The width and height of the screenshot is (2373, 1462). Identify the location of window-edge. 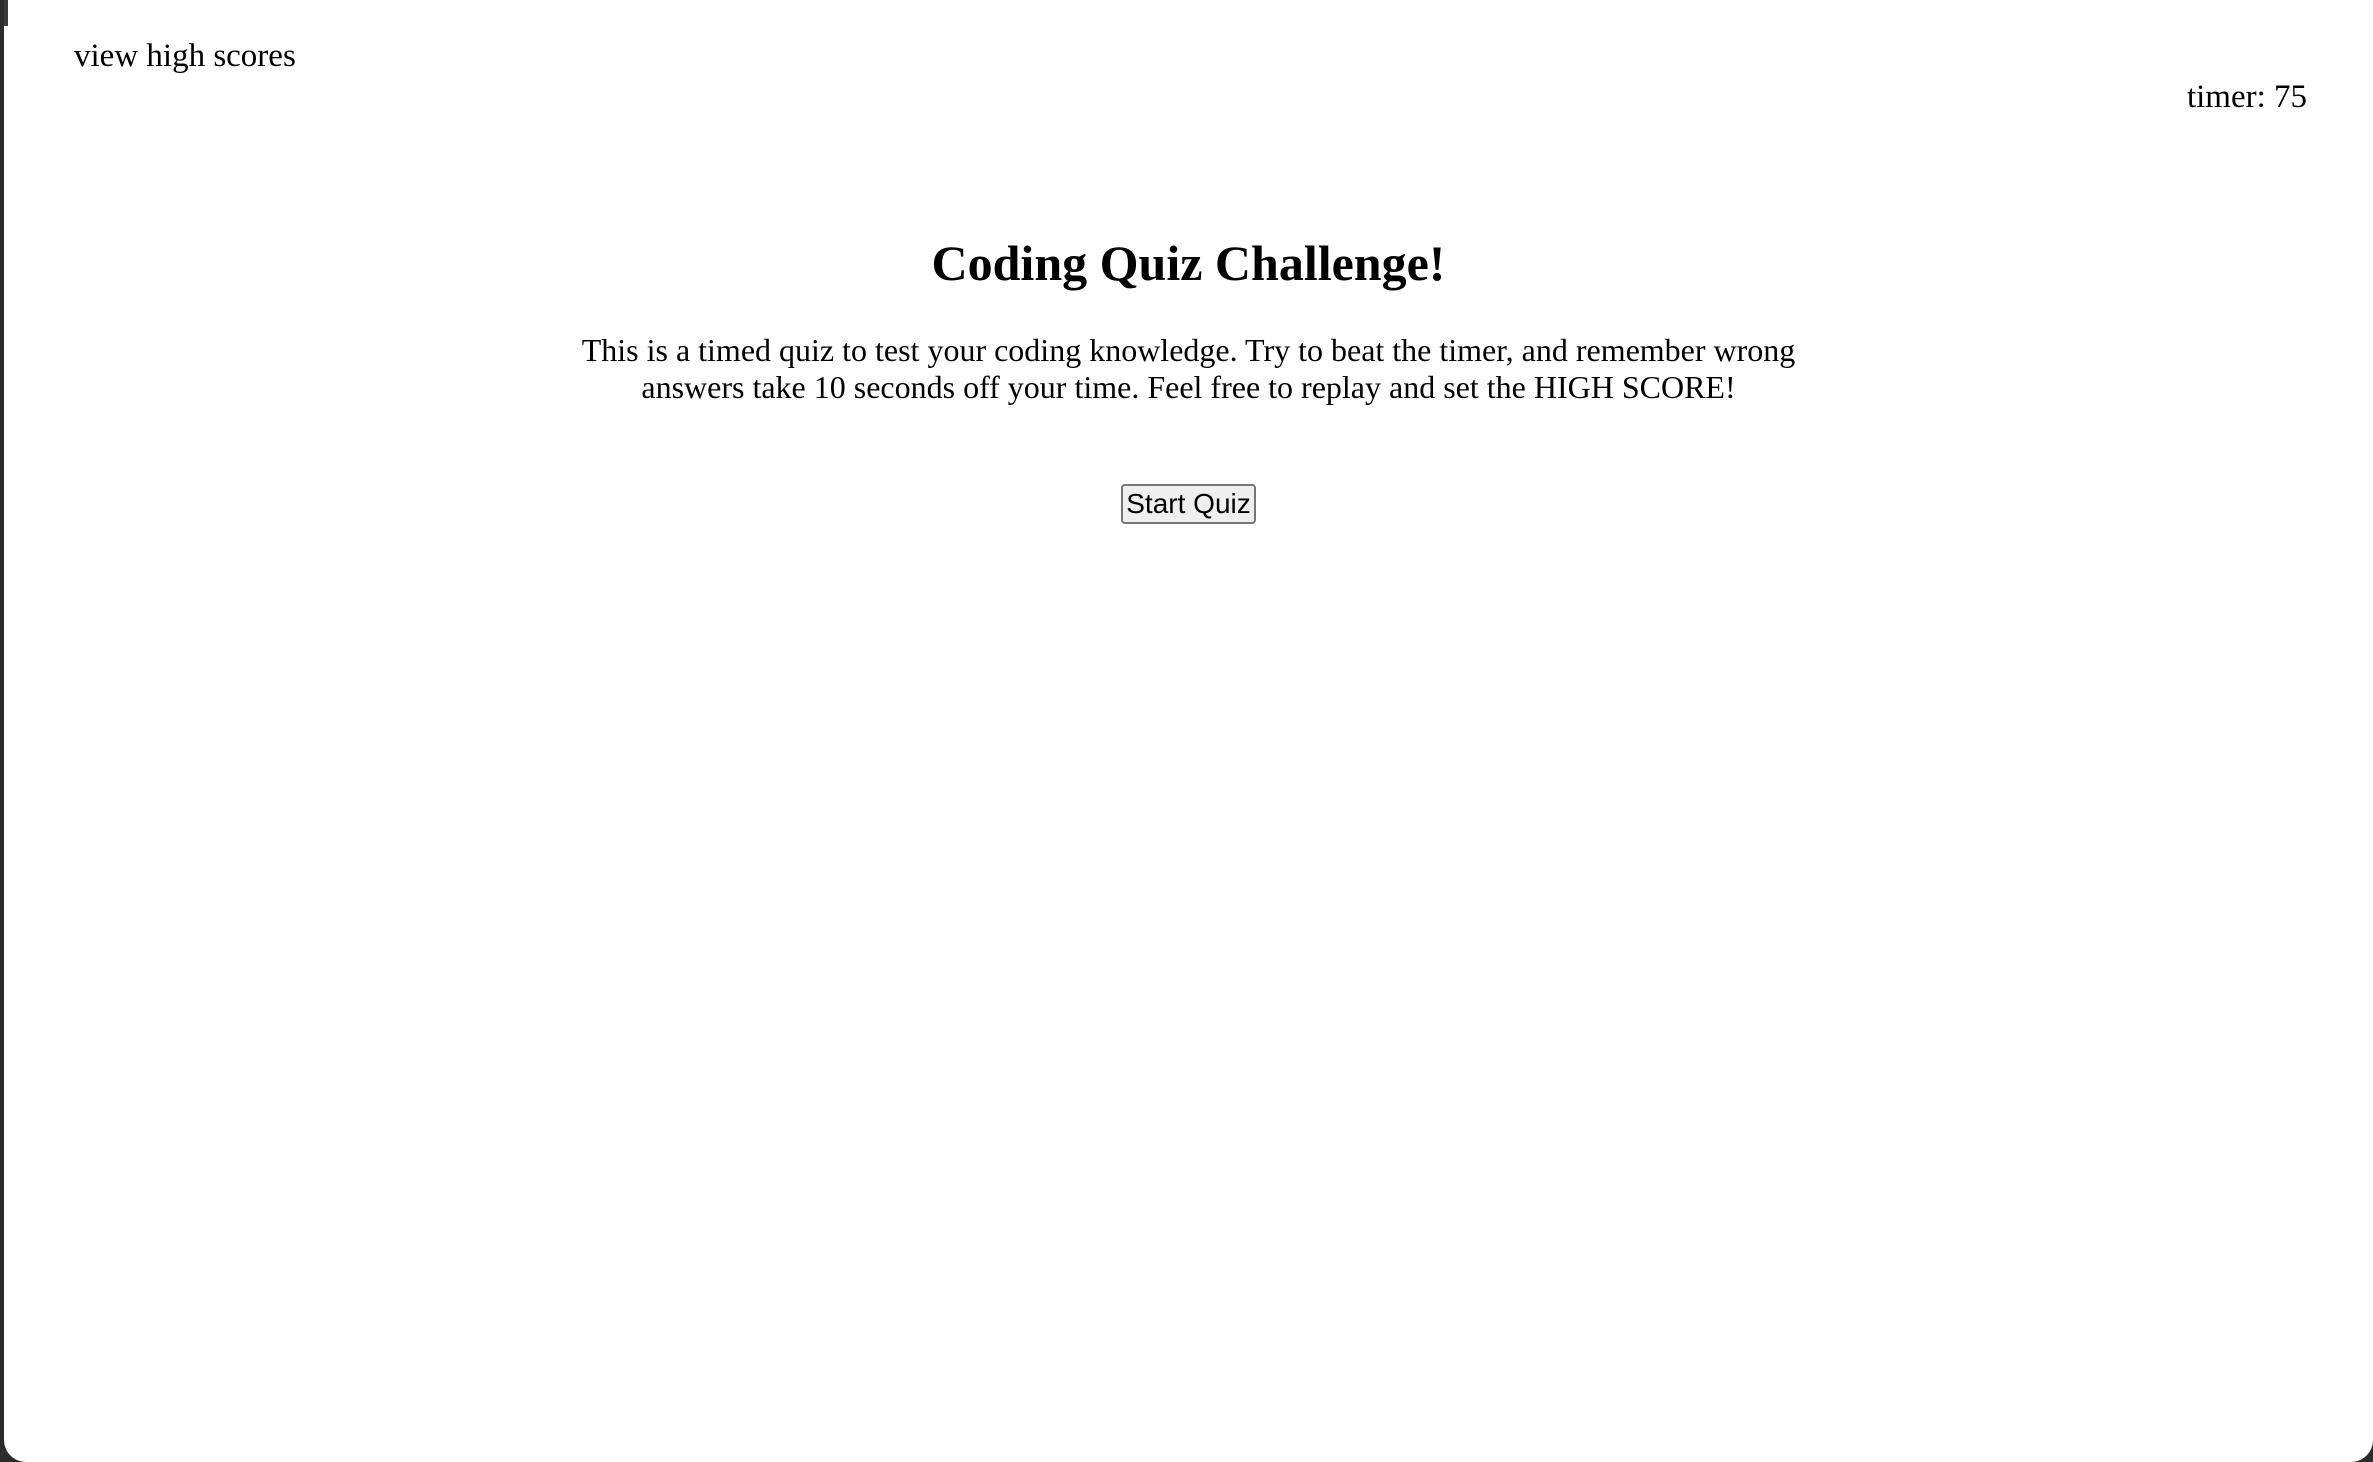
(6, 13).